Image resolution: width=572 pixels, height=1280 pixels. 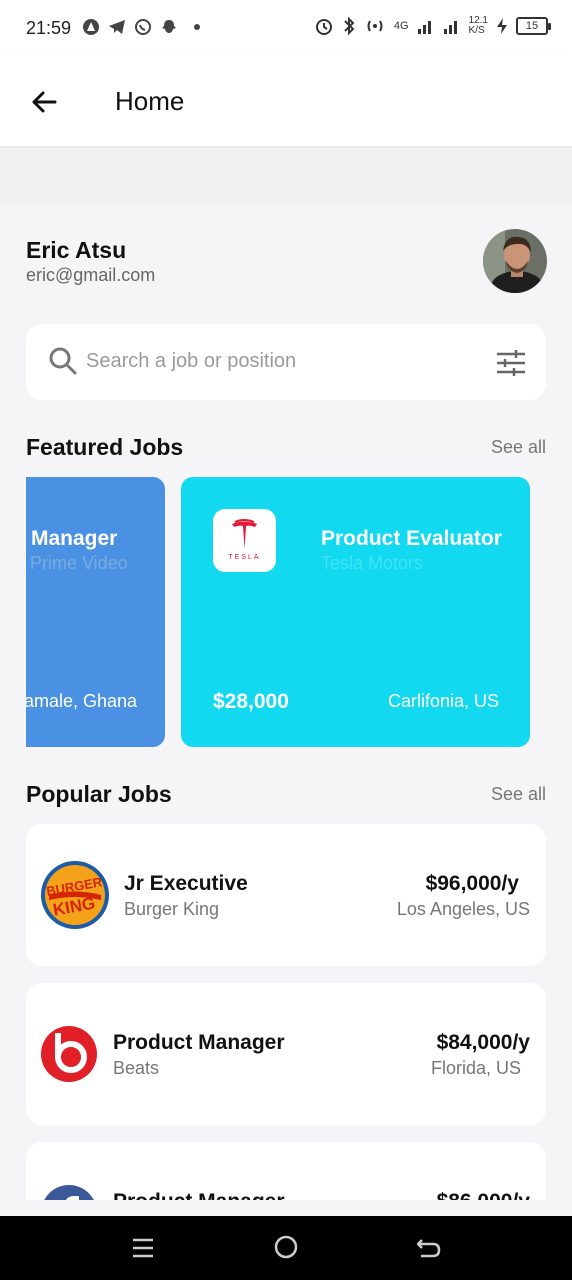 I want to click on featured-job-company: Tesla Motors, so click(x=372, y=563).